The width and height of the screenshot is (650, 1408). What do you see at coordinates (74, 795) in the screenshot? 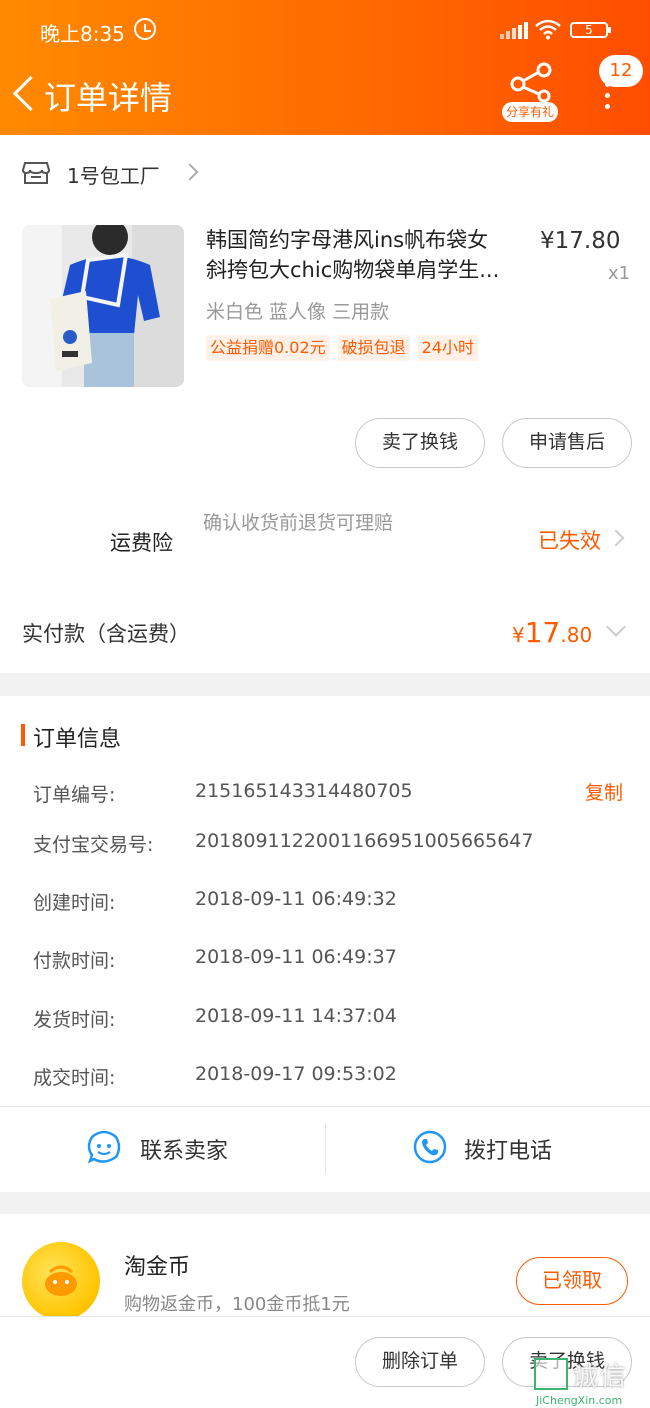
I see `info-key: 订单编号:` at bounding box center [74, 795].